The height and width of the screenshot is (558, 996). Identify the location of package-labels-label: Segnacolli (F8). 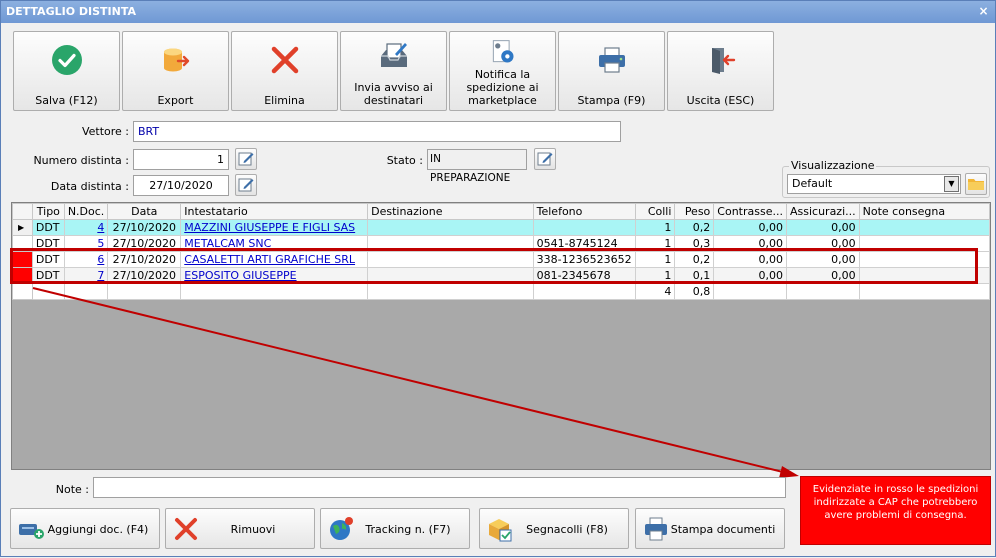
(567, 529).